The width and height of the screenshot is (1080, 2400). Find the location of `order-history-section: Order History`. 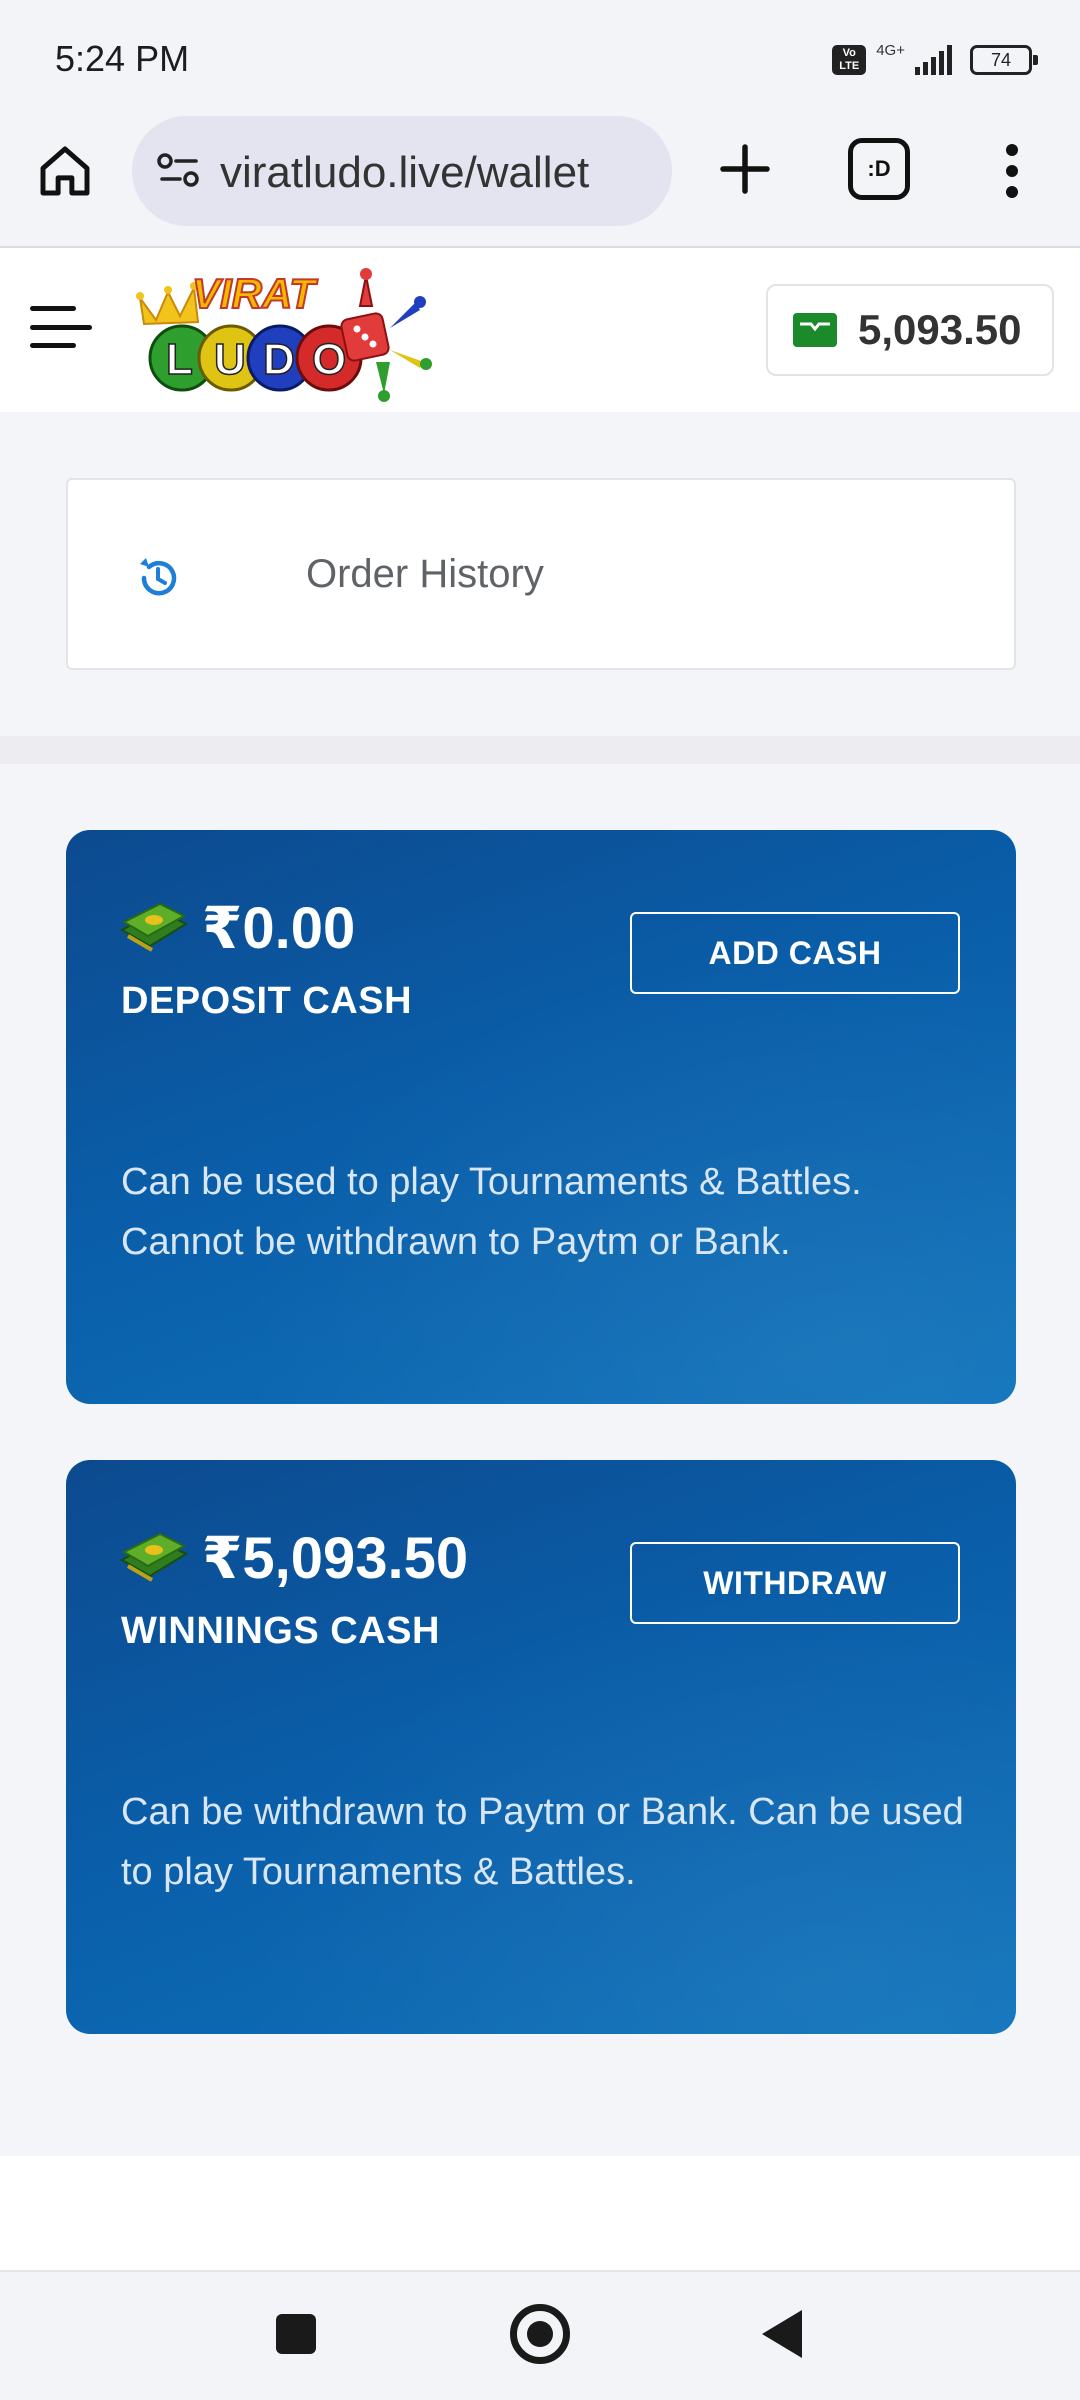

order-history-section: Order History is located at coordinates (540, 574).